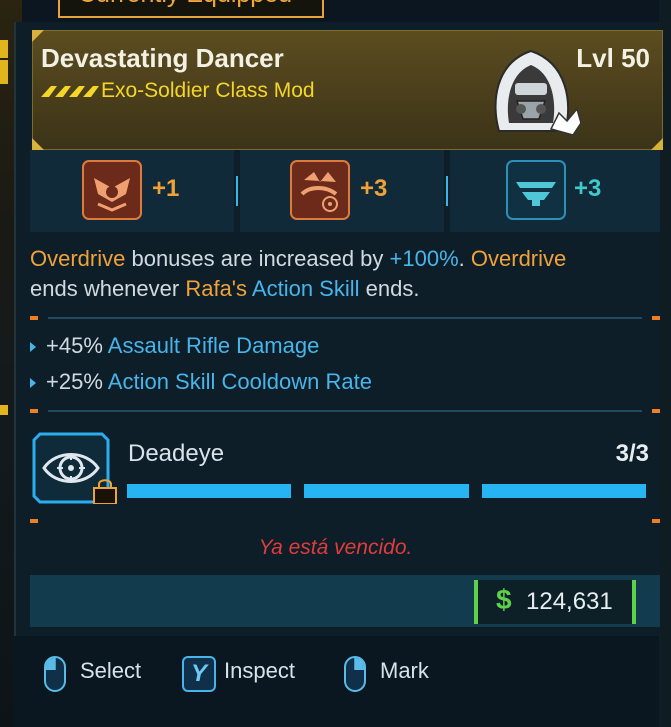 The image size is (671, 727). What do you see at coordinates (320, 190) in the screenshot?
I see `dancer-reticle-icon` at bounding box center [320, 190].